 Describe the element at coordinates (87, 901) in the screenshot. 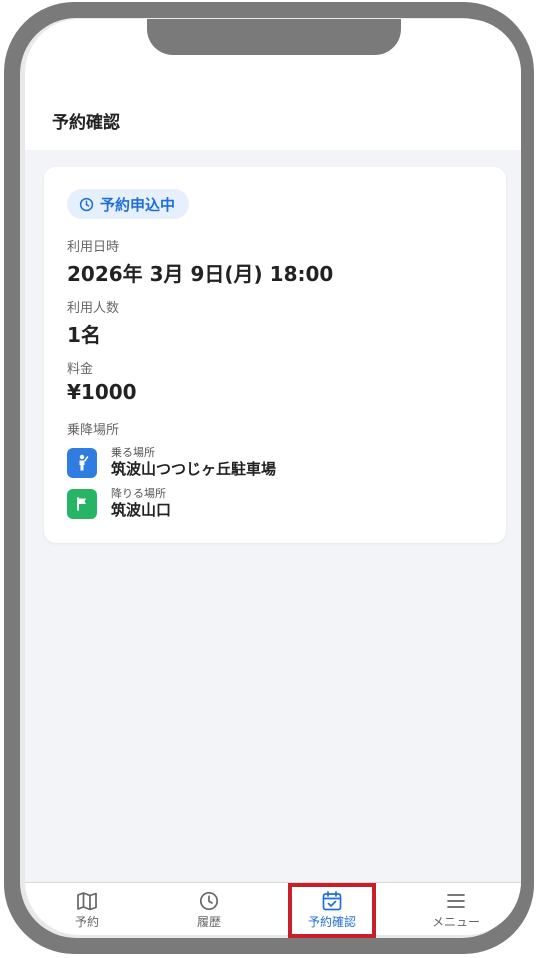

I see `map-icon` at that location.